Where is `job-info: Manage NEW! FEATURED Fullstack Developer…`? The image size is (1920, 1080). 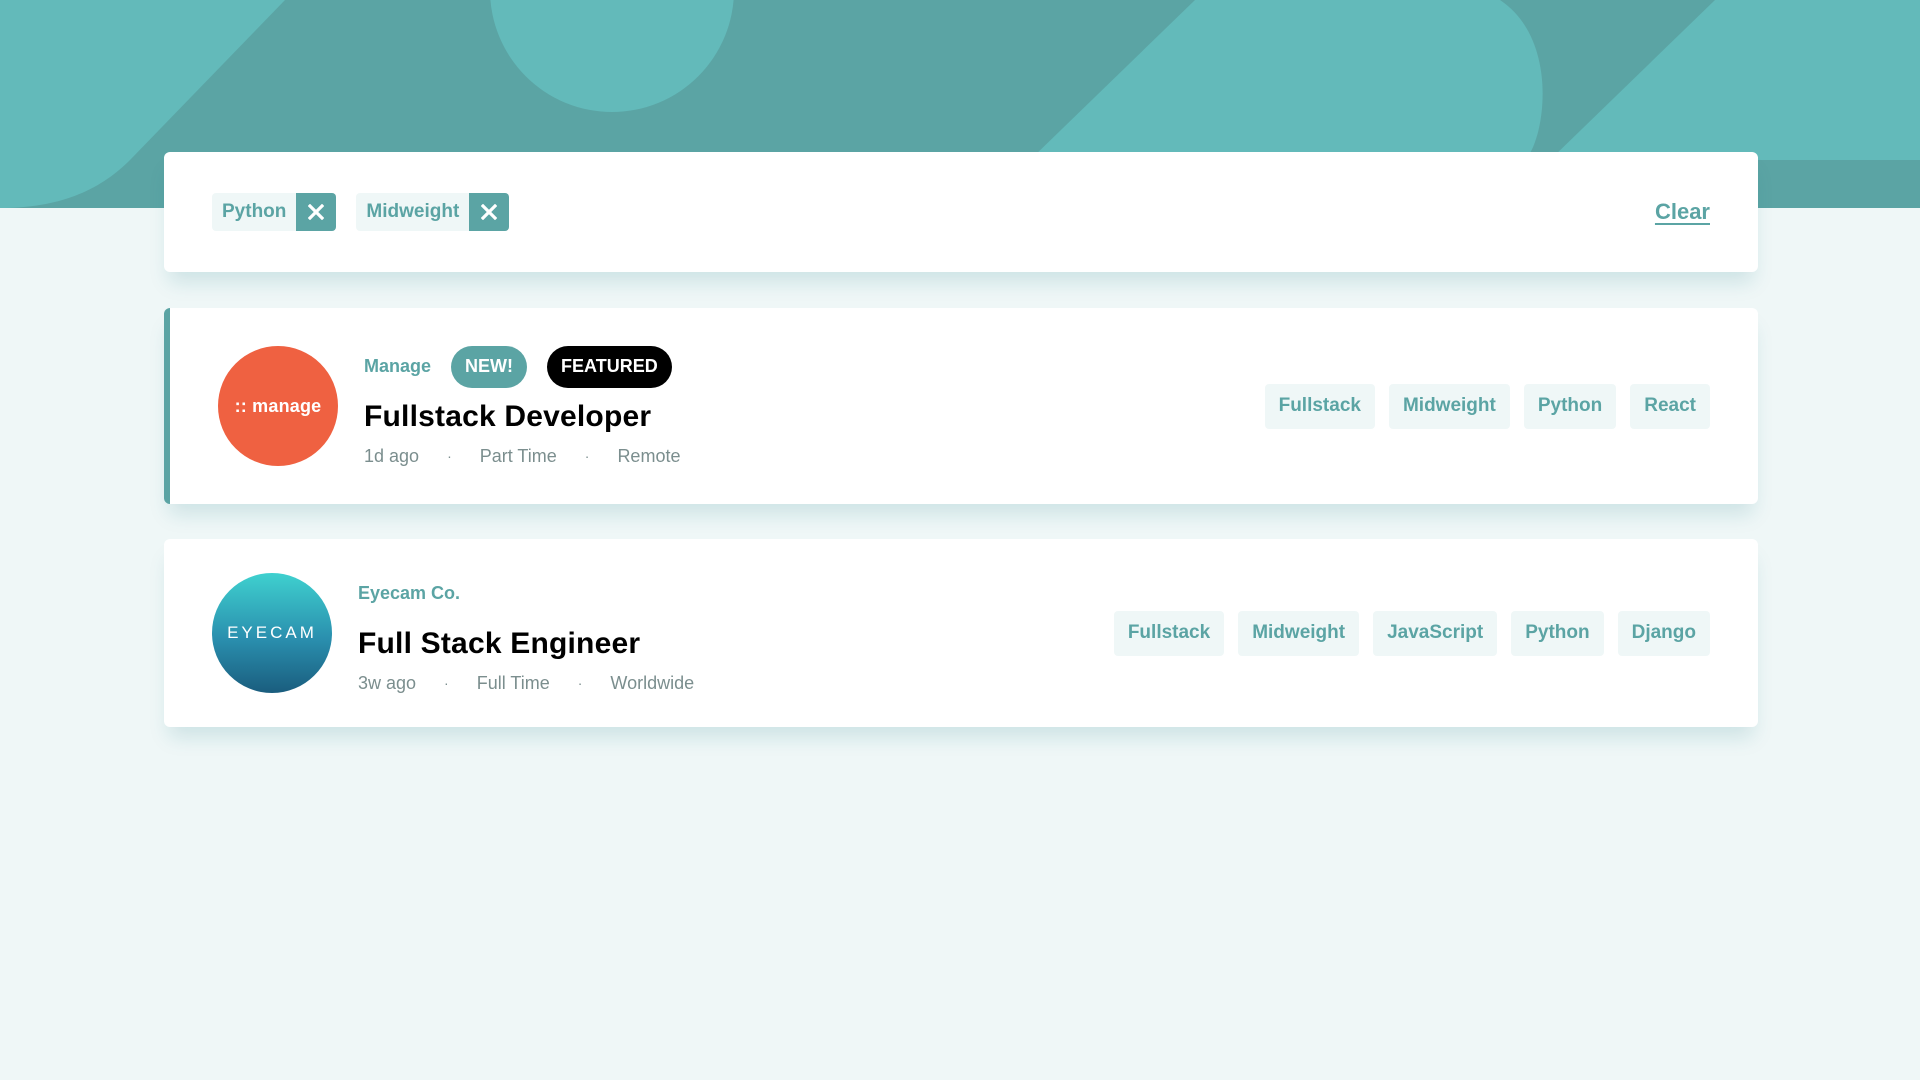 job-info: Manage NEW! FEATURED Fullstack Developer… is located at coordinates (528, 406).